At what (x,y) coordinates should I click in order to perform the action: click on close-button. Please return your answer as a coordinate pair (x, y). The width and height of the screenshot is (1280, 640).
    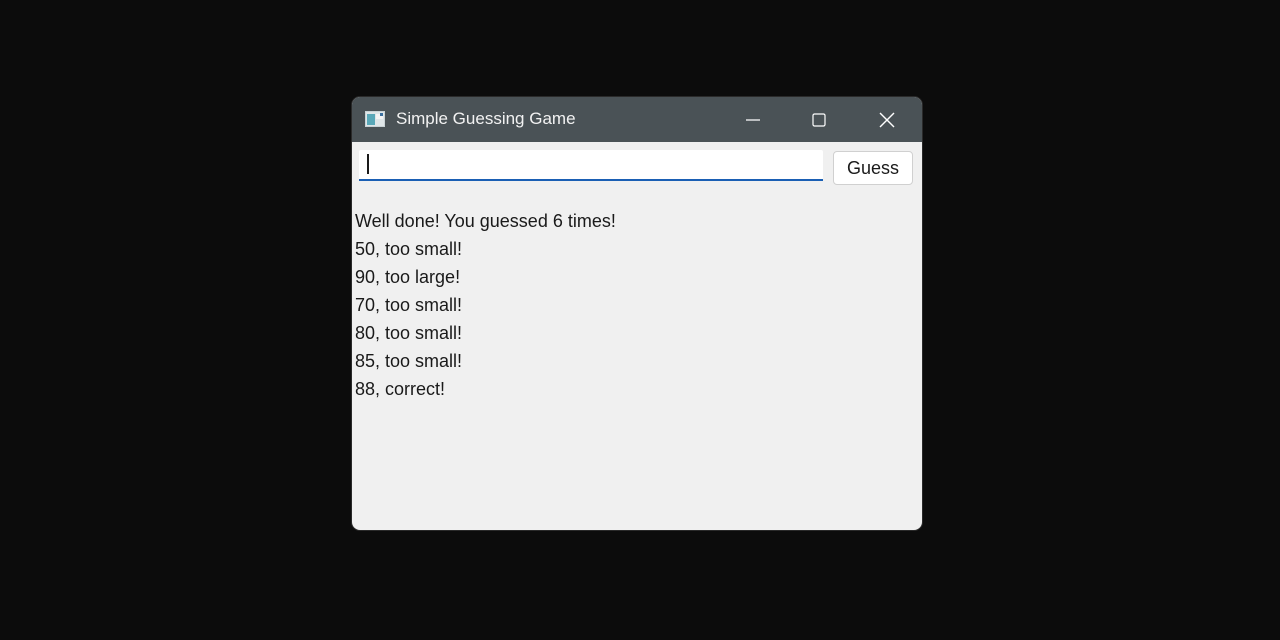
    Looking at the image, I should click on (887, 119).